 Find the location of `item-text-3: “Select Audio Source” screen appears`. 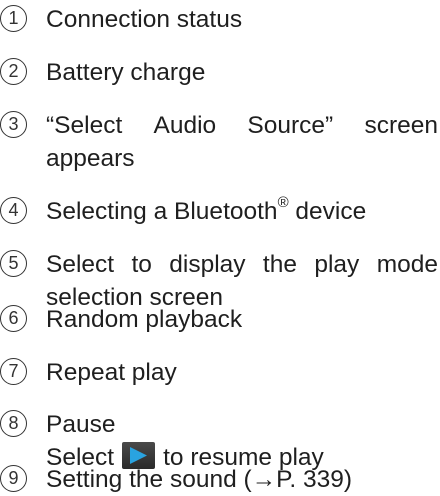

item-text-3: “Select Audio Source” screen appears is located at coordinates (242, 142).